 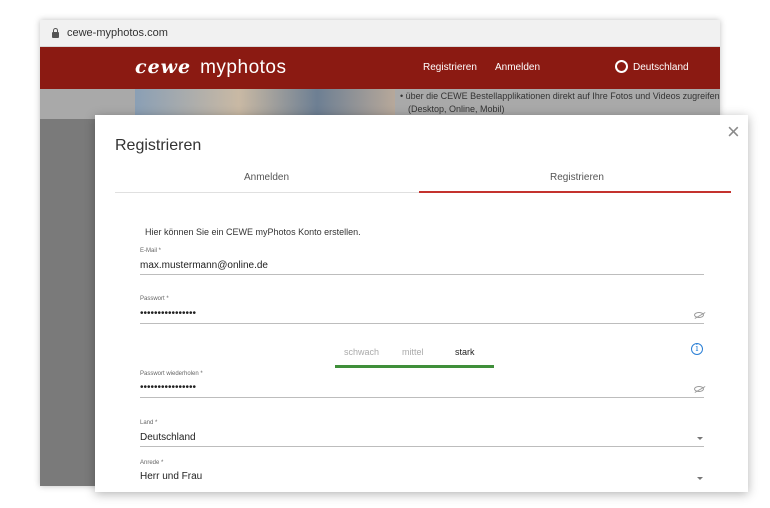 I want to click on password-repeat-underline, so click(x=422, y=397).